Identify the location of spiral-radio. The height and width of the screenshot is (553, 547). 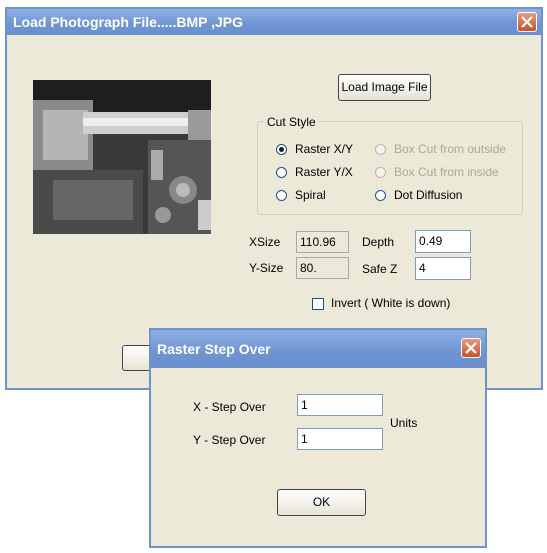
(281, 195).